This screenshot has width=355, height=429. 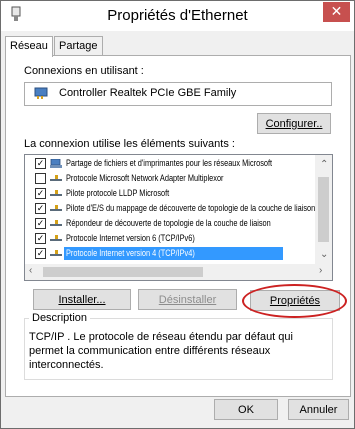 I want to click on adapter-box: Controller Realtek PCIe GBE Family, so click(x=178, y=94).